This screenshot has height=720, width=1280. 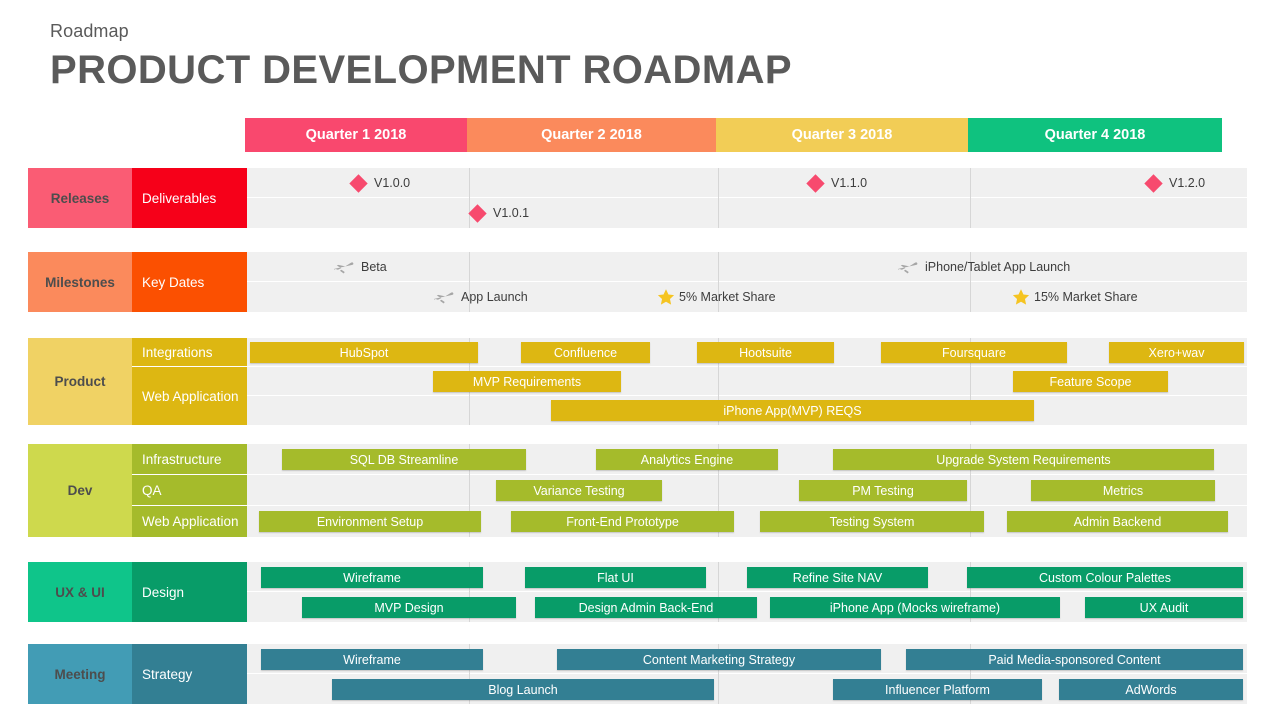 I want to click on milestone-marker: V1.0.0, so click(x=380, y=183).